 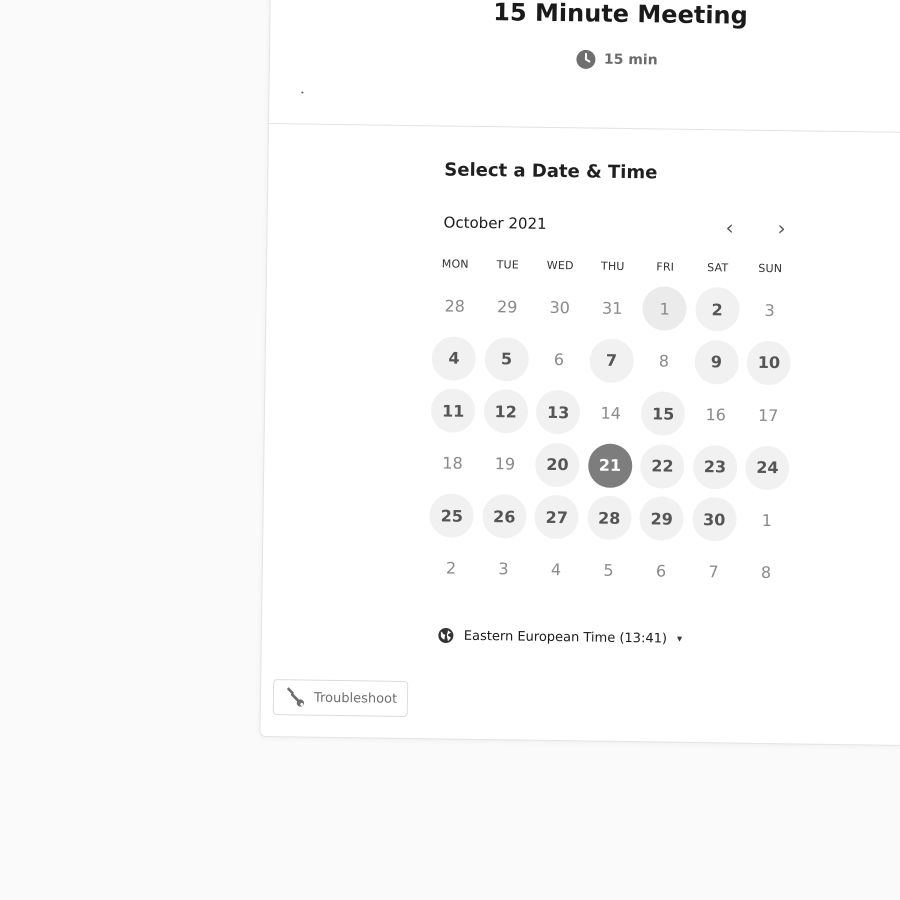 I want to click on chevron-left-icon: ‹, so click(x=729, y=227).